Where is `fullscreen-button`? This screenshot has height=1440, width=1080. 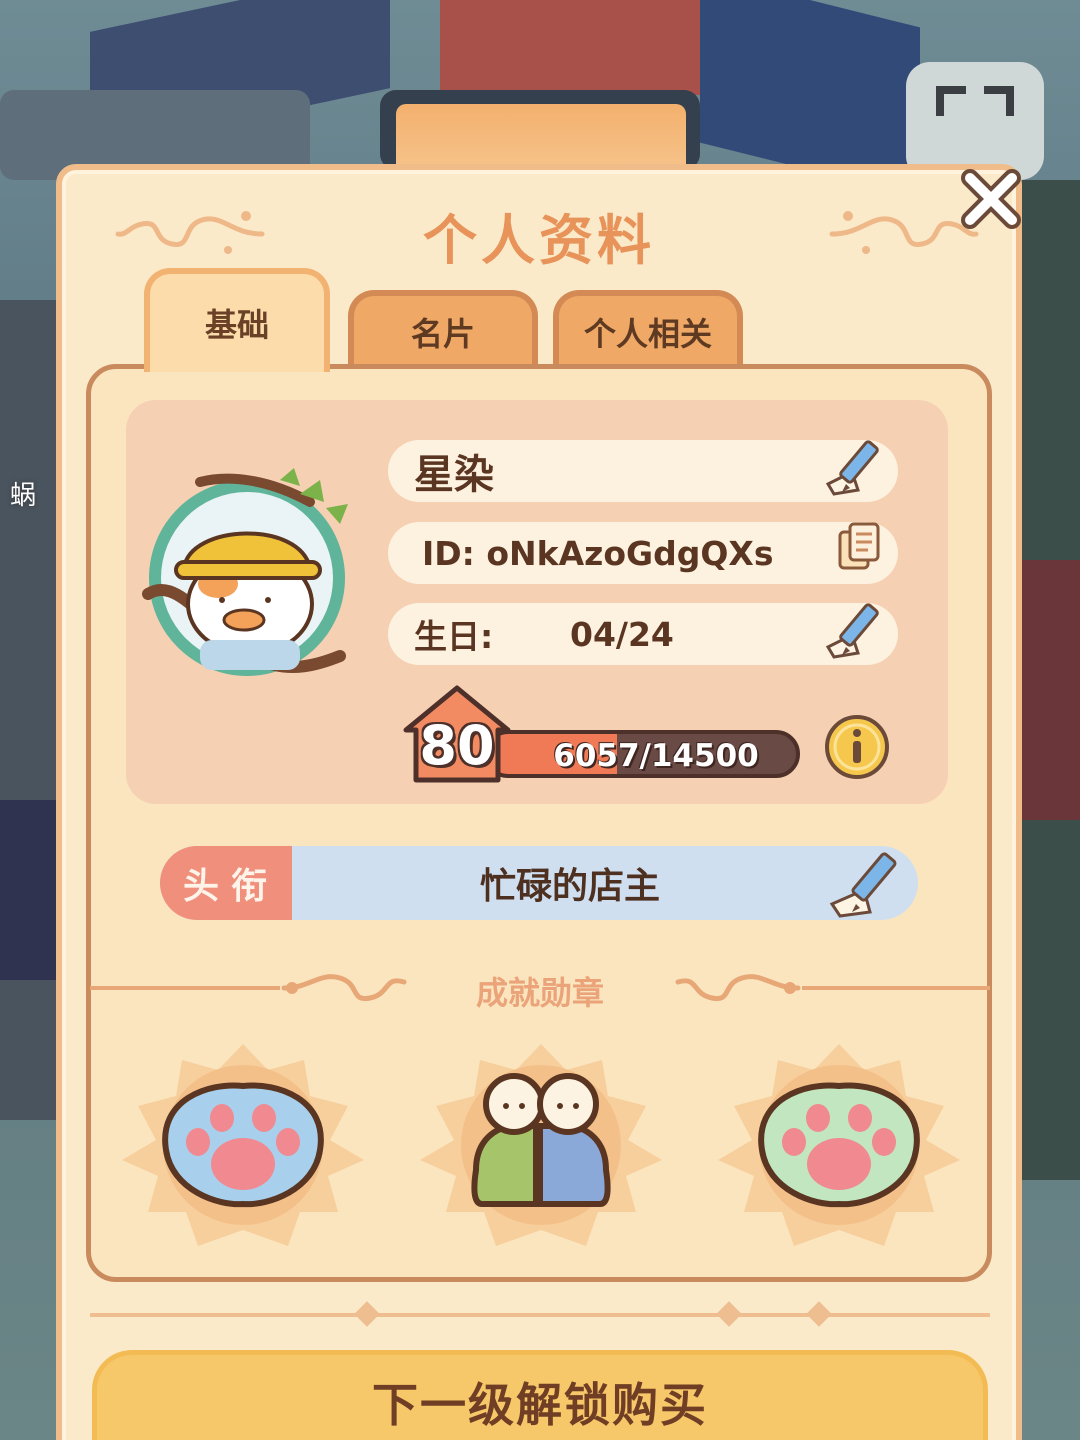 fullscreen-button is located at coordinates (975, 121).